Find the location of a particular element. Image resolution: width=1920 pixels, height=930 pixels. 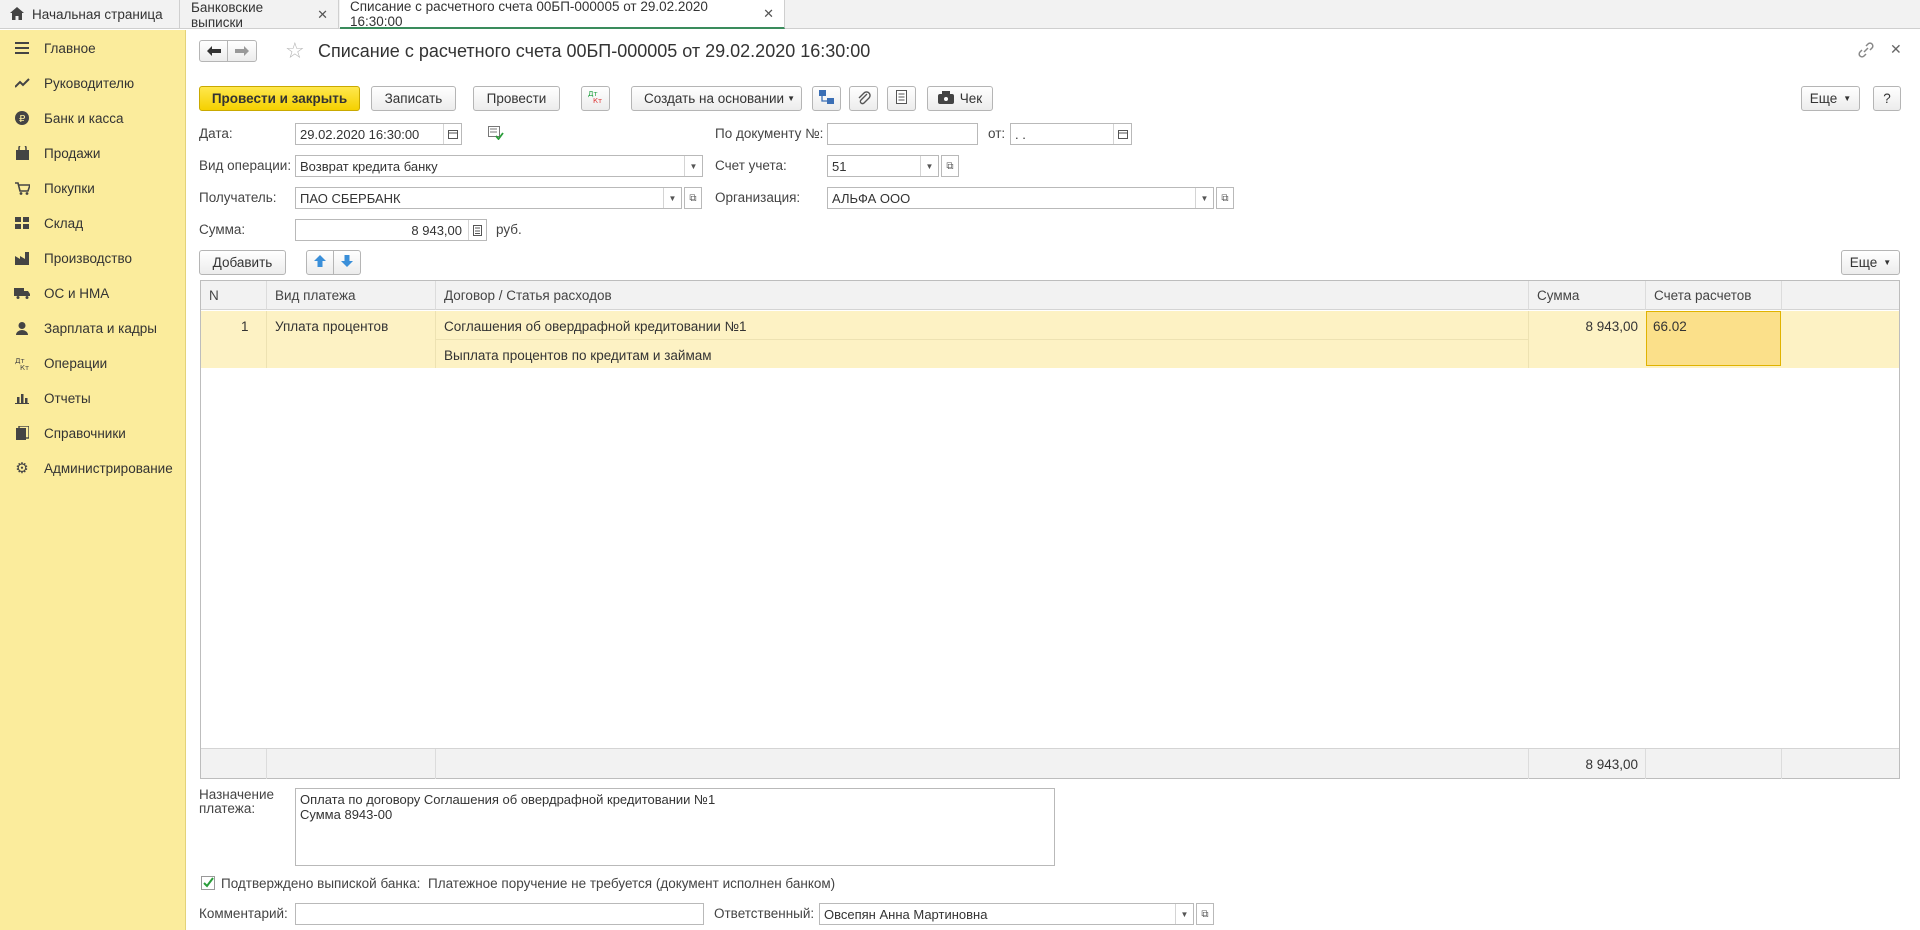

back-button is located at coordinates (213, 51).